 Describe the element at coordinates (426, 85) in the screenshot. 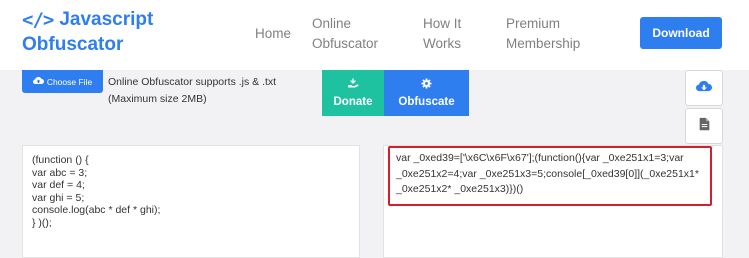

I see `gear-icon` at that location.